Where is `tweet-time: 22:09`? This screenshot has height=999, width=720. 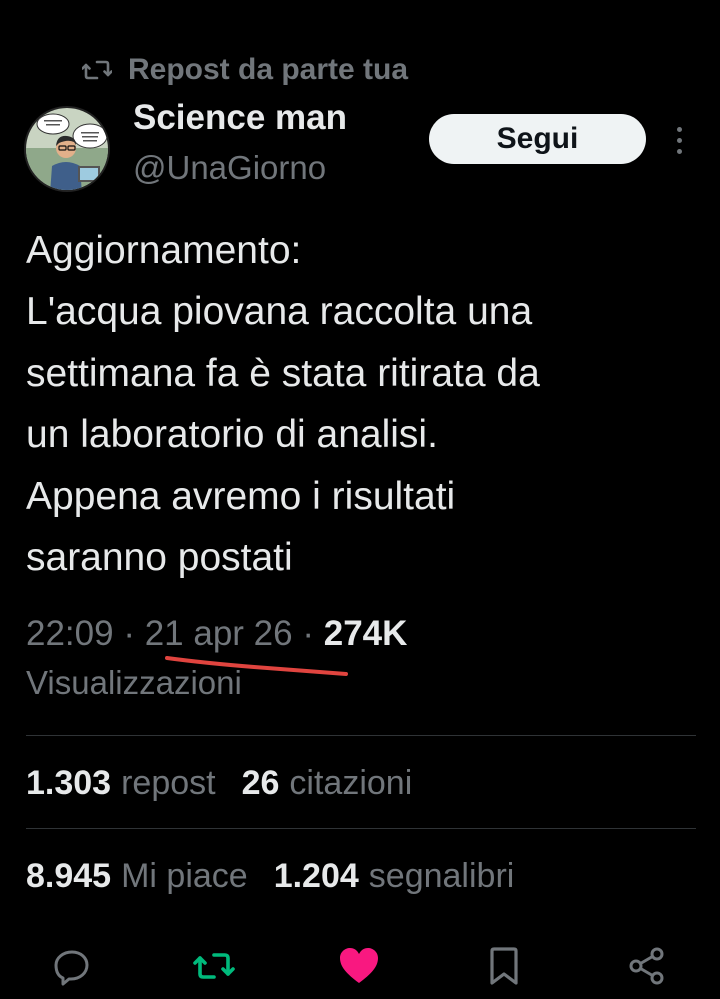
tweet-time: 22:09 is located at coordinates (70, 633).